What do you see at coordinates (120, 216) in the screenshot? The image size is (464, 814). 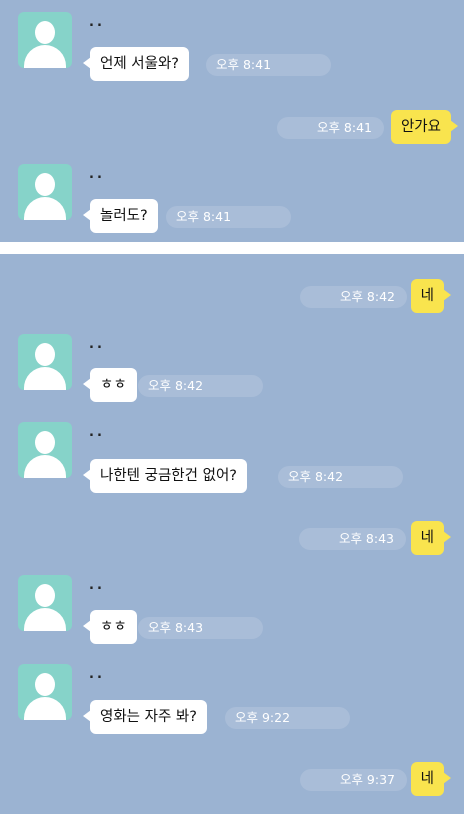 I see `incoming-message-bubble: 놀러도?` at bounding box center [120, 216].